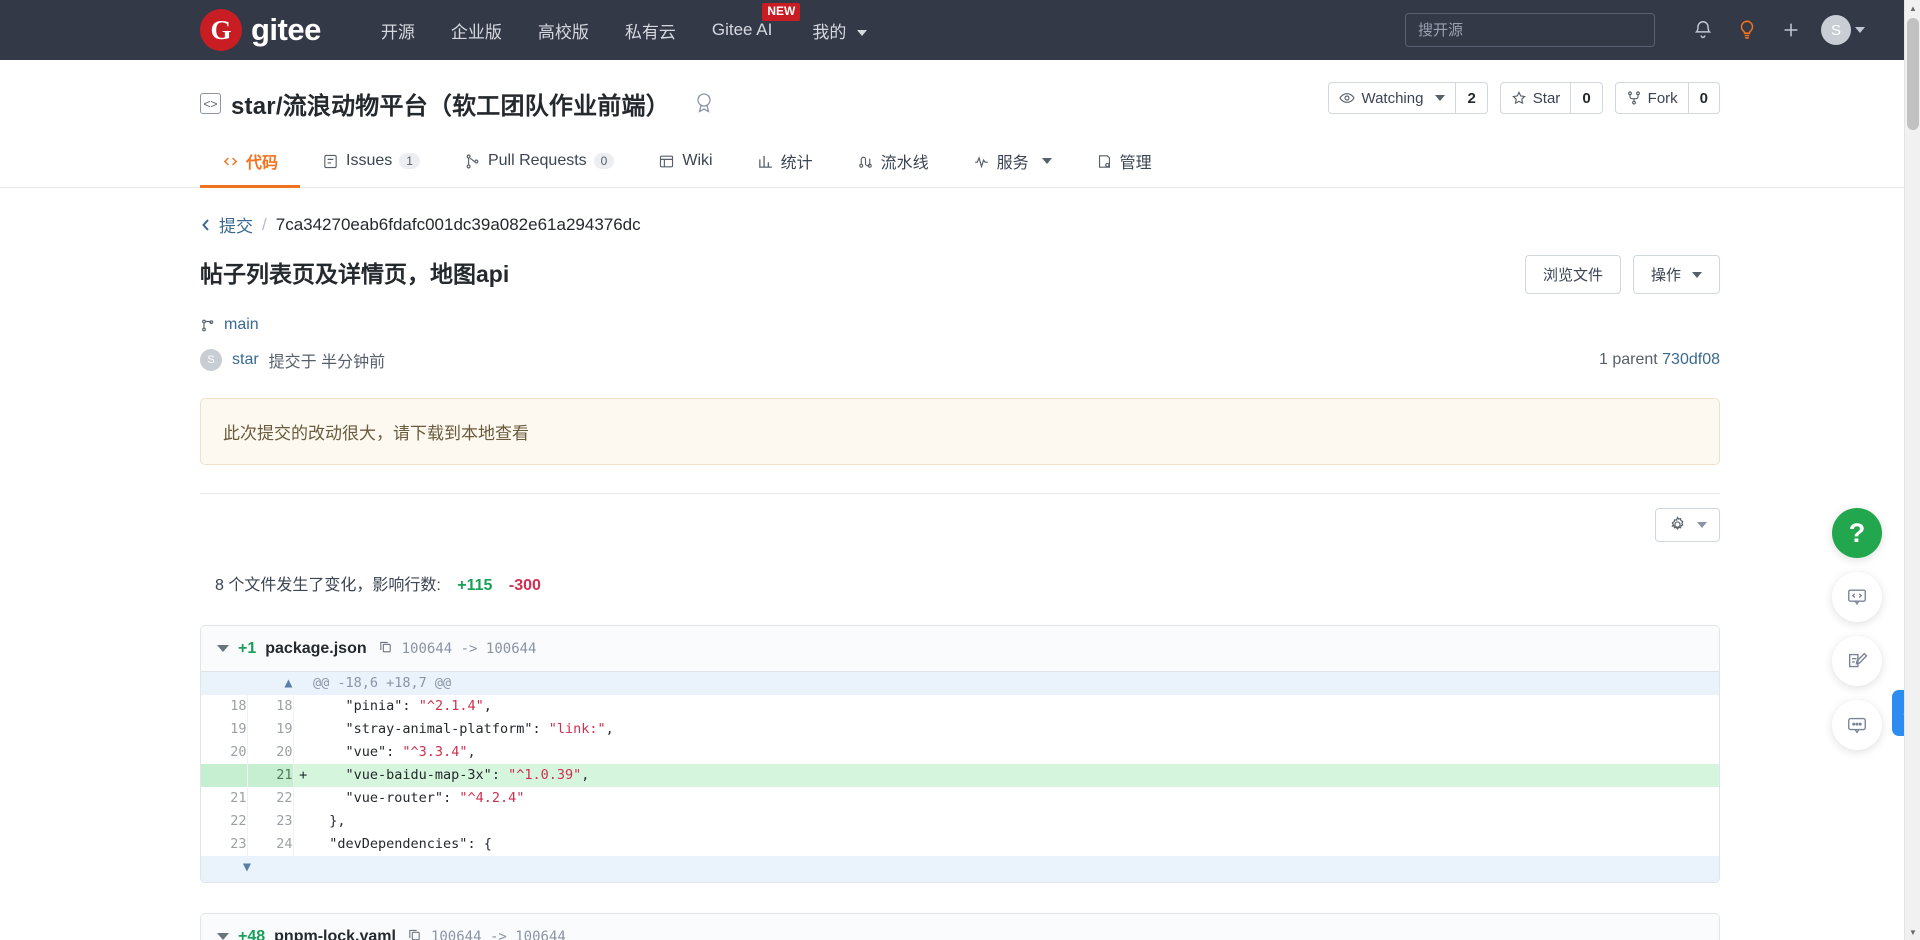 The image size is (1920, 940). What do you see at coordinates (1392, 98) in the screenshot?
I see `watch-button: Watching` at bounding box center [1392, 98].